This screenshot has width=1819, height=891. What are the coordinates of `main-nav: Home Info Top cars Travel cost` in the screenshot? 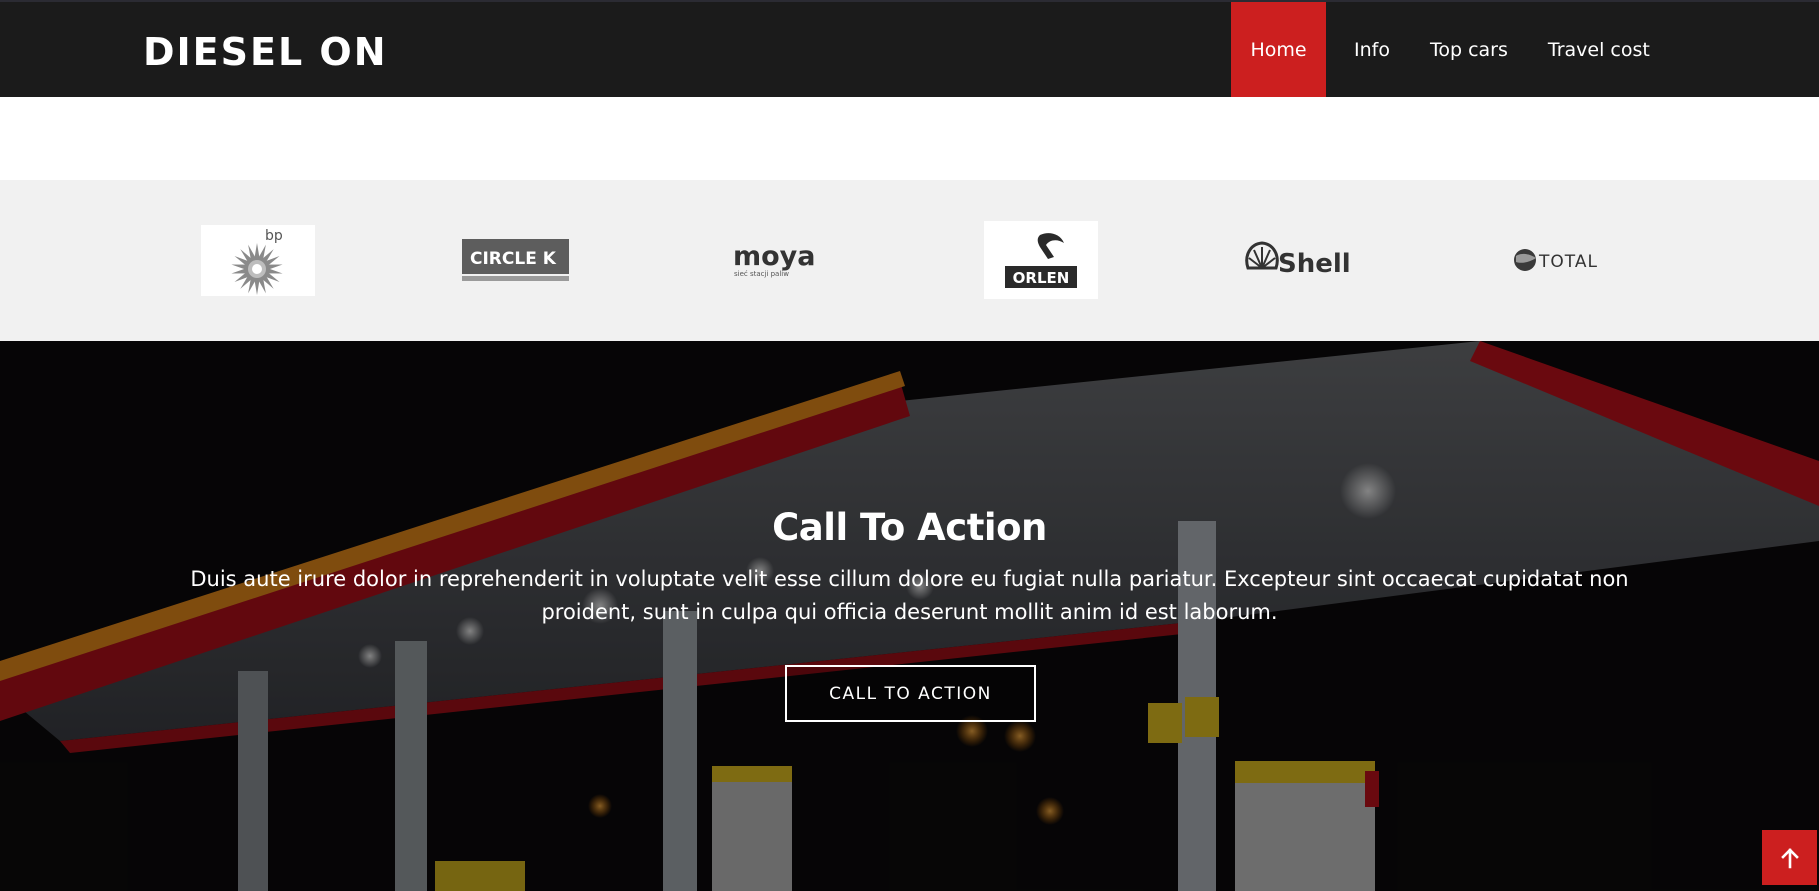 It's located at (1450, 49).